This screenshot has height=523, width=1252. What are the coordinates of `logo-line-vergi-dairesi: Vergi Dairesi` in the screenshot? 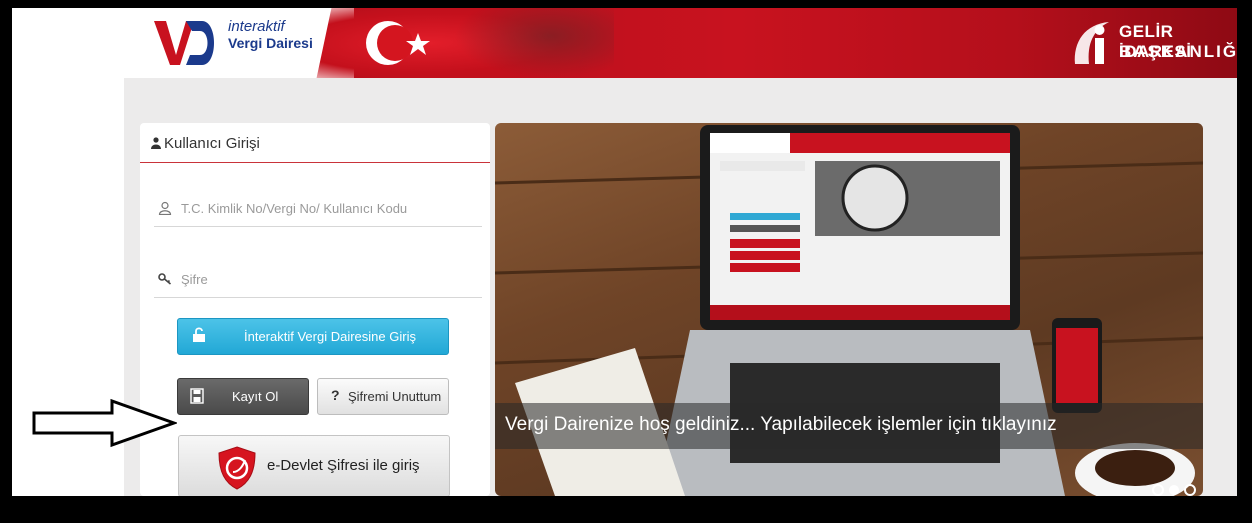 It's located at (270, 43).